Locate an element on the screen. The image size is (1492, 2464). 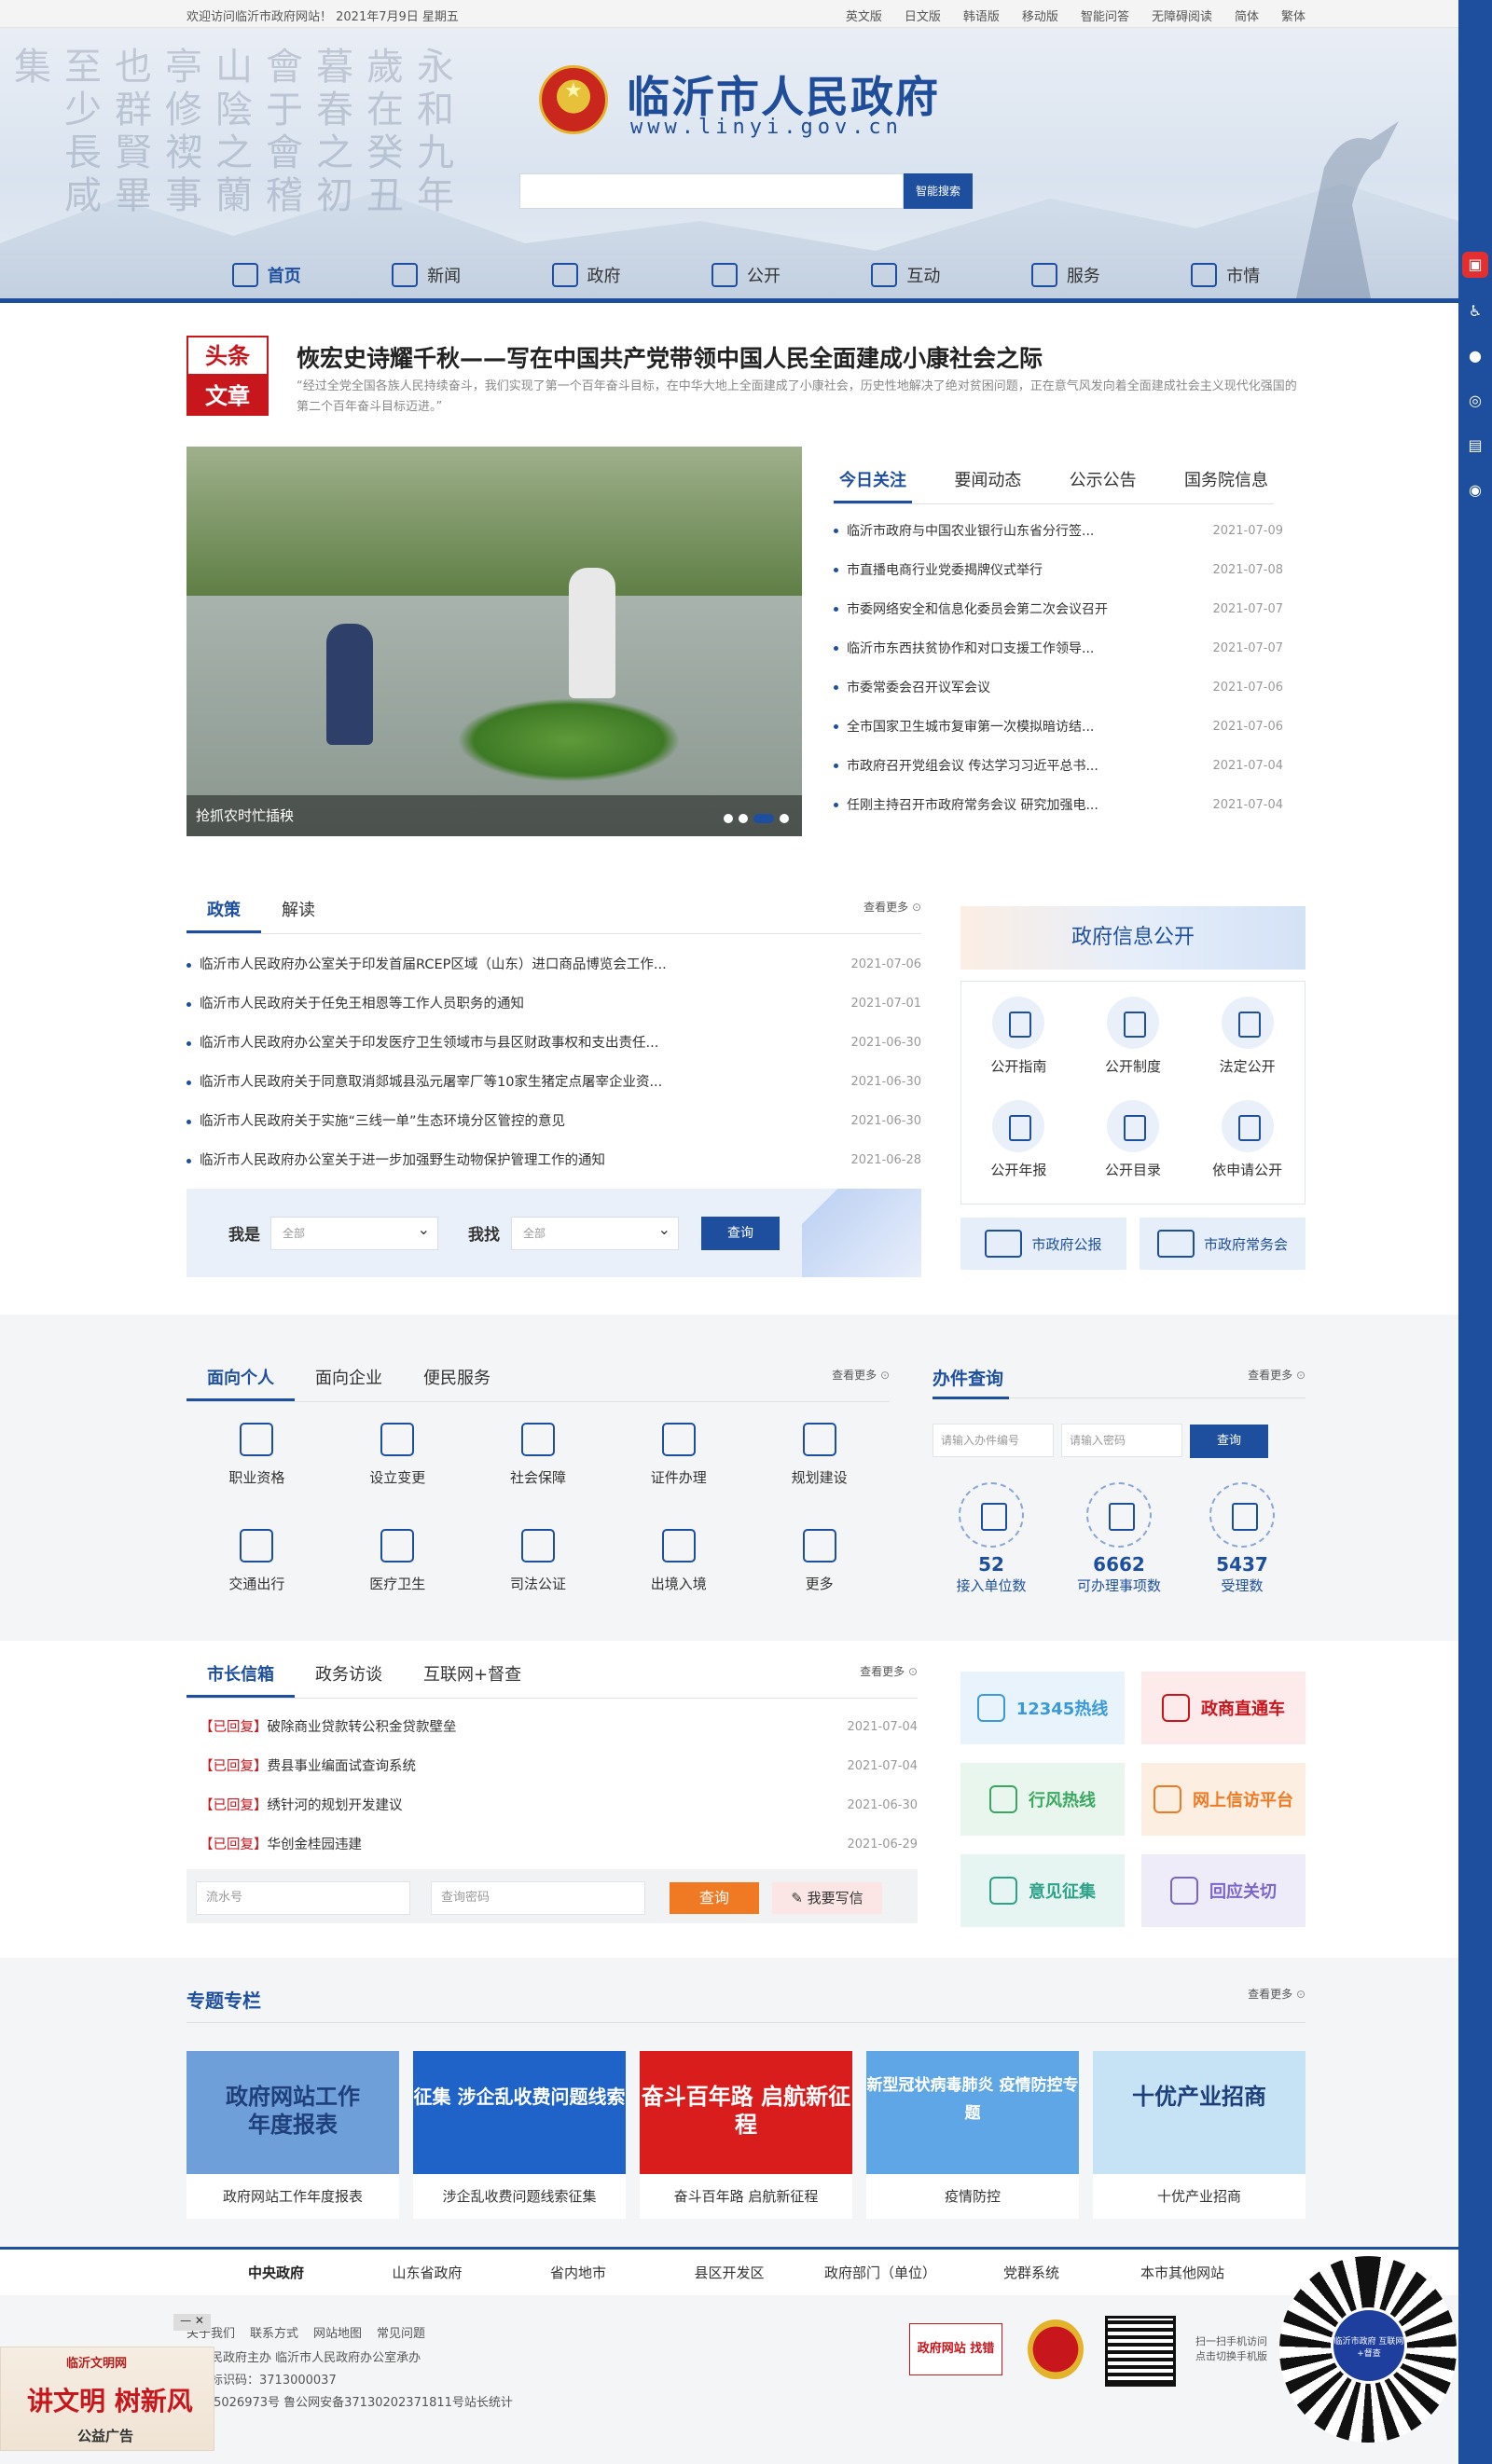
gazette-button: 市政府公报 is located at coordinates (1043, 1244).